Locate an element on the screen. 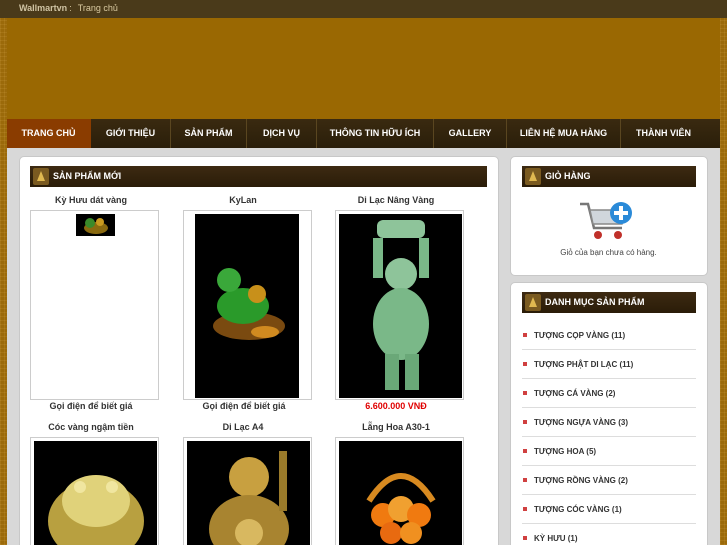 This screenshot has height=545, width=727. nav-item-contact: LIÊN HỆ MUA HÀNG is located at coordinates (564, 133).